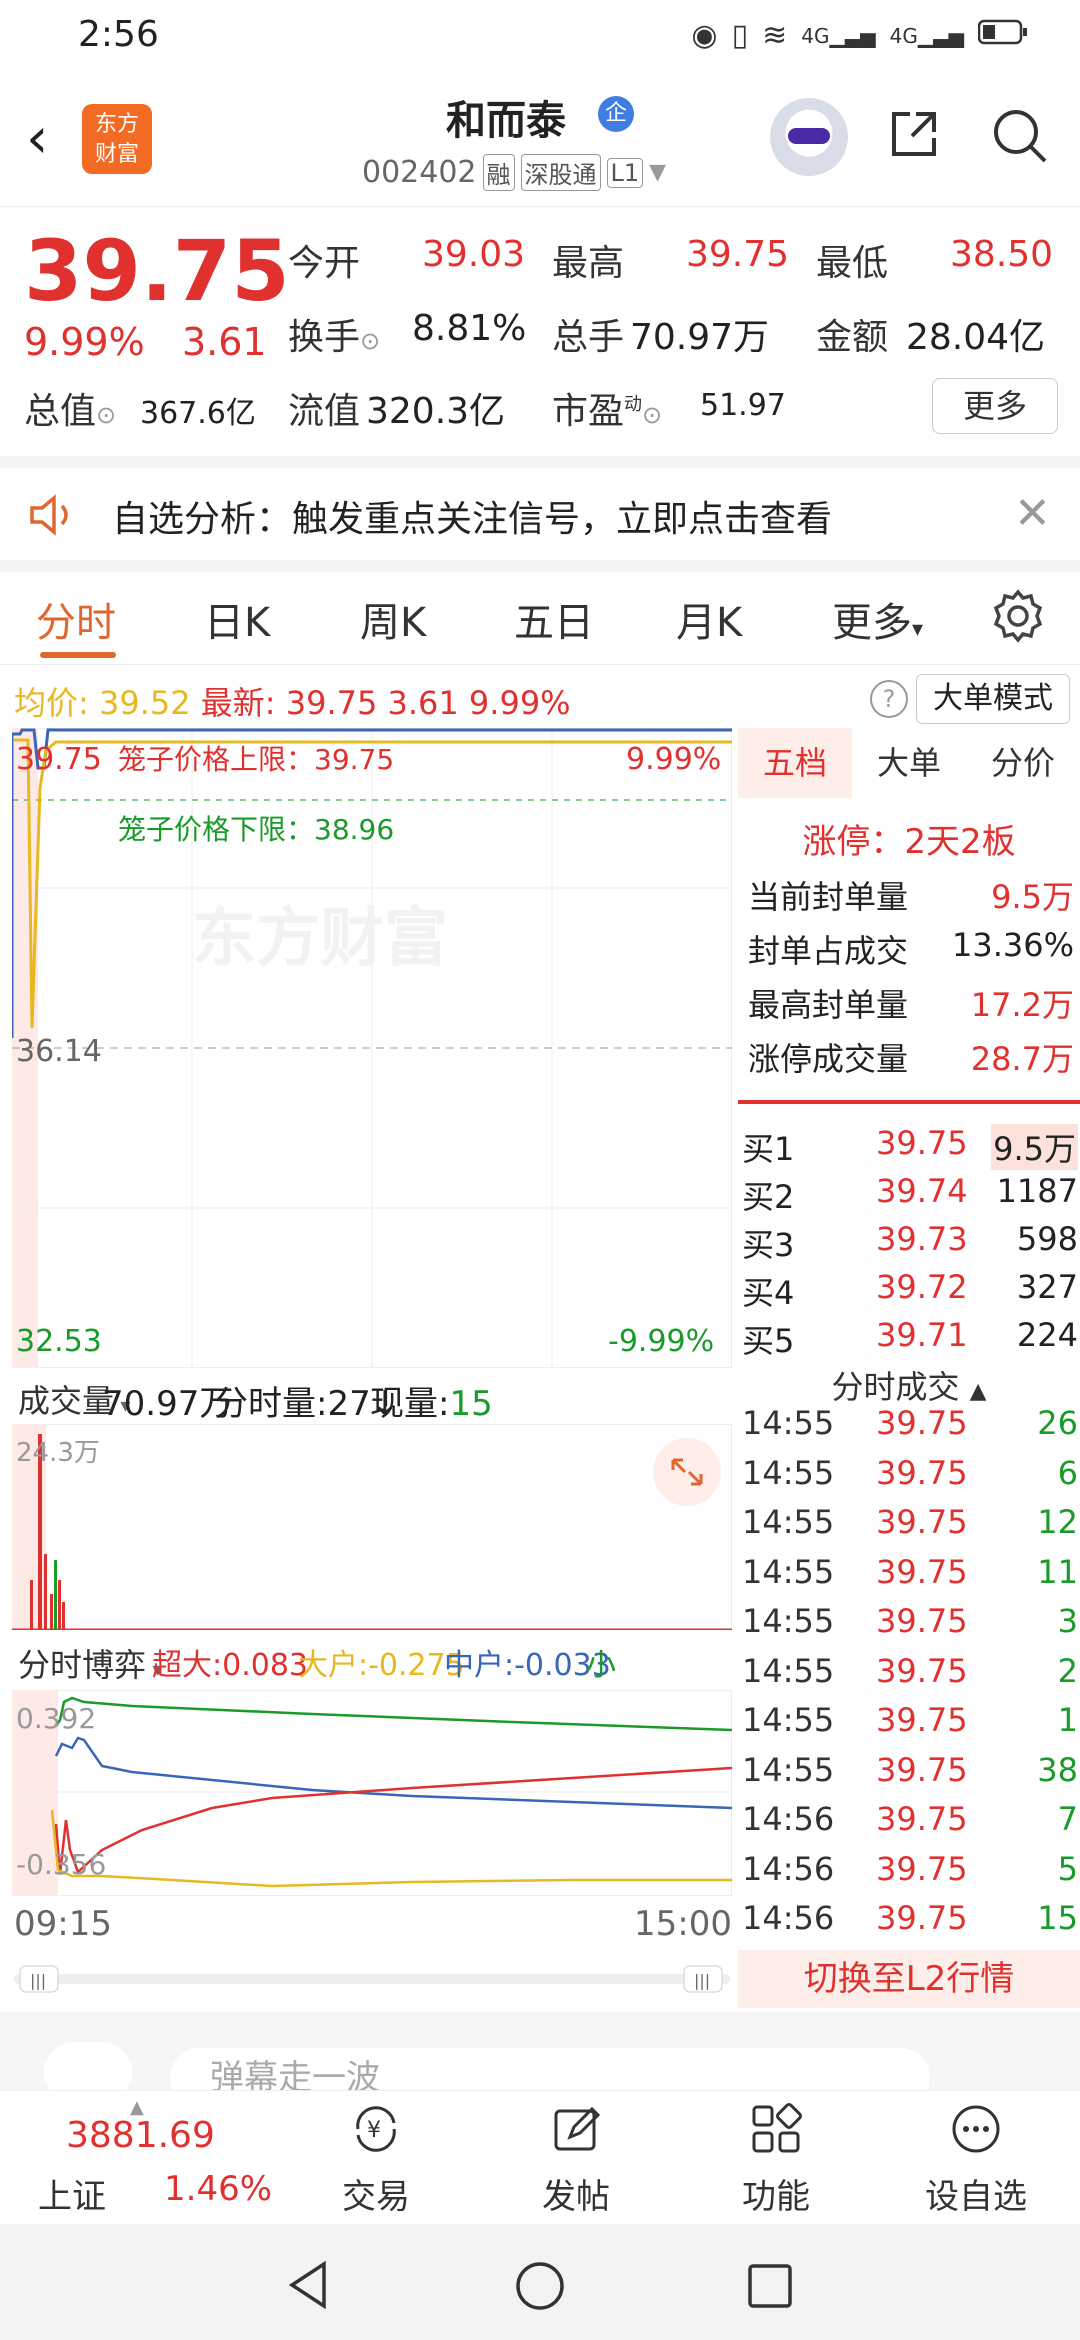 This screenshot has height=2340, width=1080. What do you see at coordinates (1023, 763) in the screenshot?
I see `tab-price-distribution: 分价` at bounding box center [1023, 763].